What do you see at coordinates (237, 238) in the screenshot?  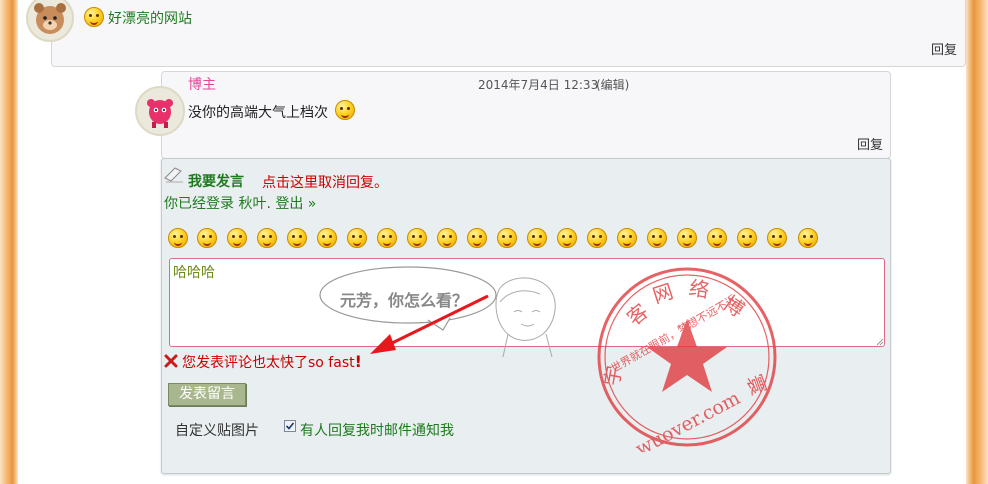 I see `grin-icon` at bounding box center [237, 238].